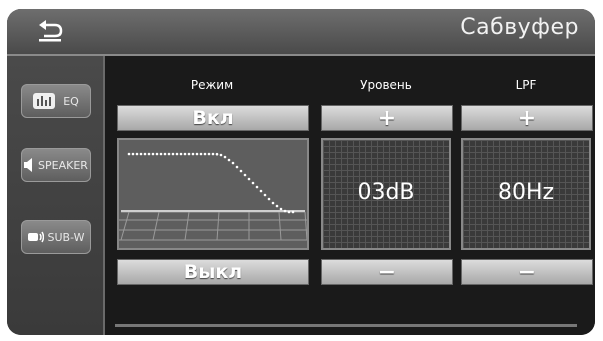 The image size is (603, 341). I want to click on curve-illustration, so click(213, 196).